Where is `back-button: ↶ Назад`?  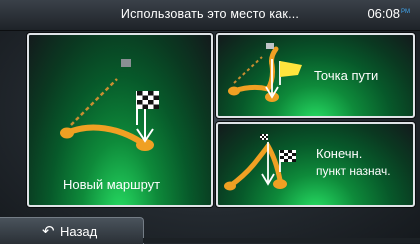
back-button: ↶ Назад is located at coordinates (72, 230).